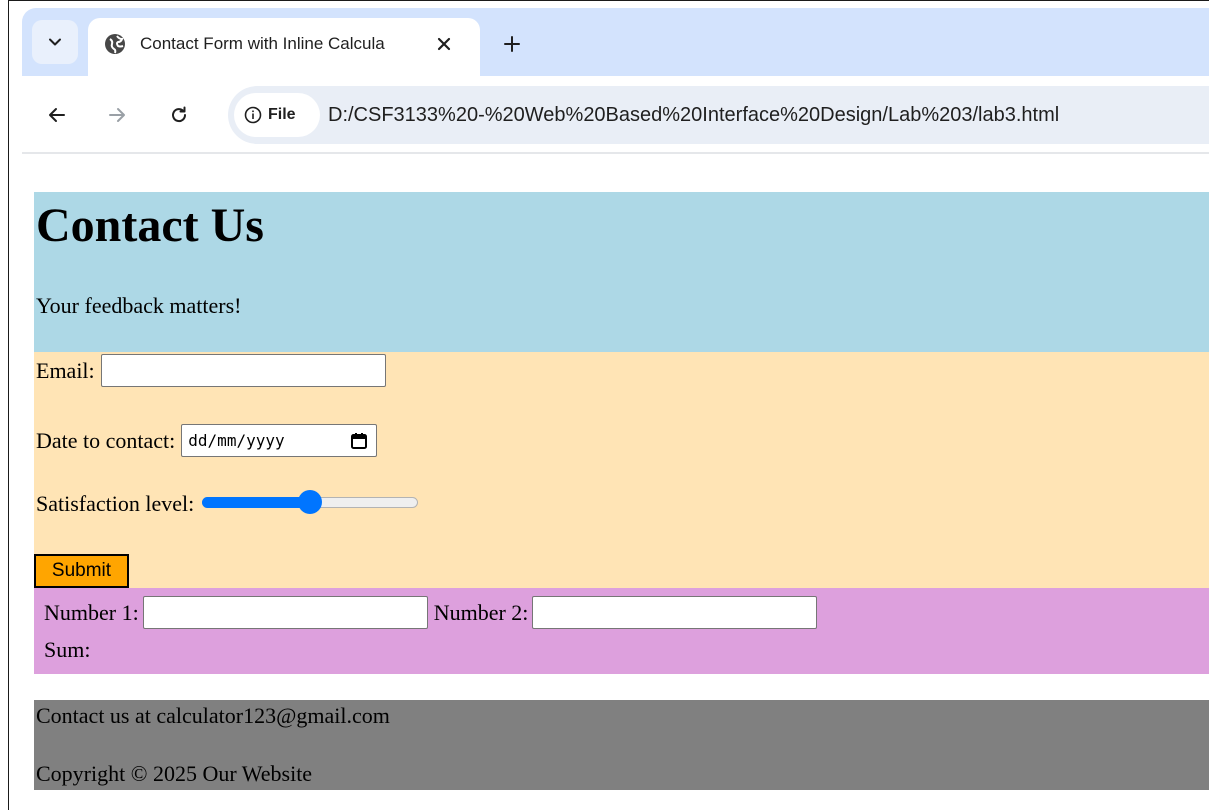 The height and width of the screenshot is (810, 1209). Describe the element at coordinates (115, 503) in the screenshot. I see `satisfaction-label: Satisfaction level:` at that location.